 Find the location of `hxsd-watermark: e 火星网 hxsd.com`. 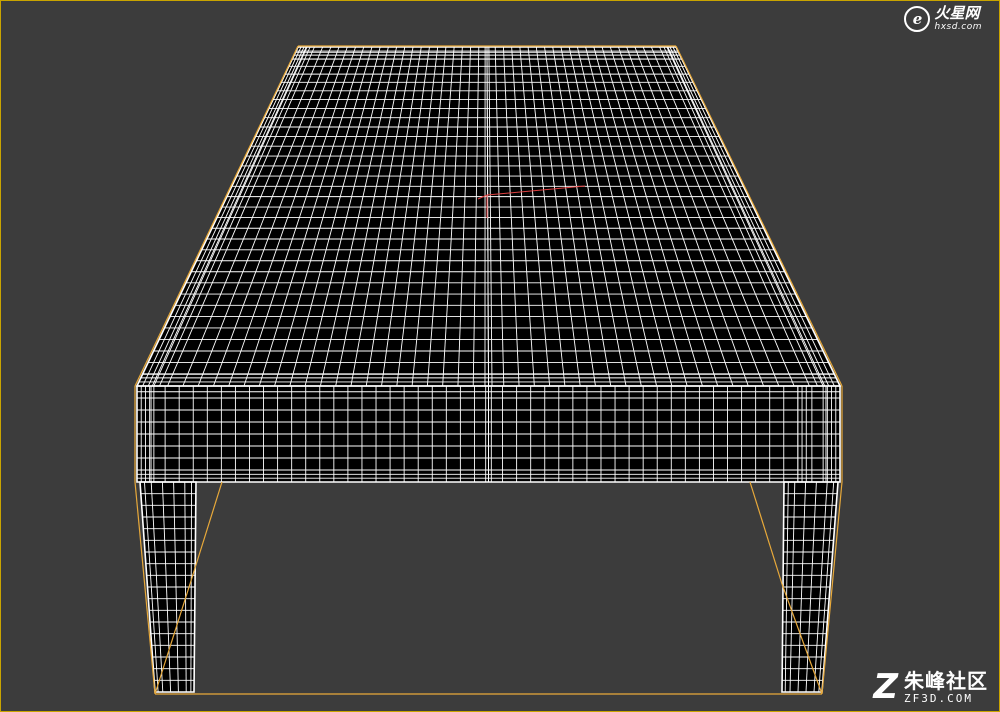

hxsd-watermark: e 火星网 hxsd.com is located at coordinates (943, 19).